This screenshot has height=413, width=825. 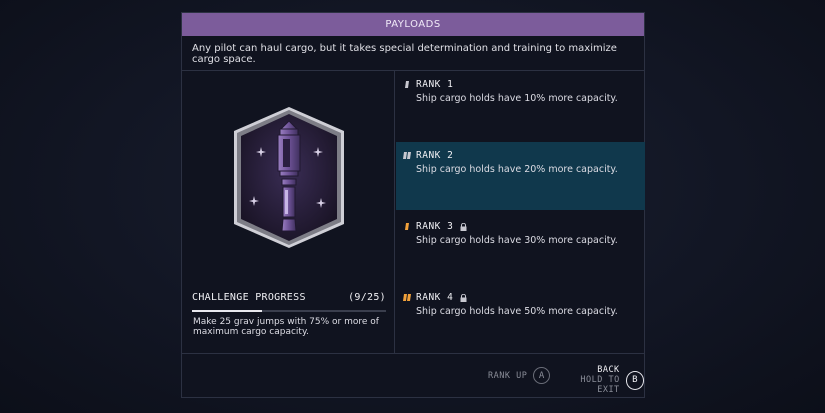 I want to click on panel-title: PAYLOADS, so click(x=413, y=24).